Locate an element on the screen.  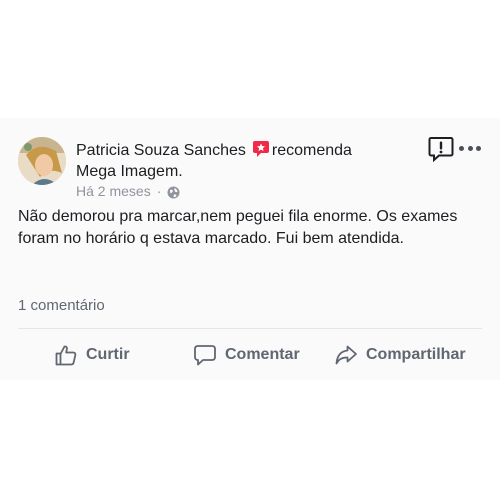
comment-label: Comentar is located at coordinates (262, 354).